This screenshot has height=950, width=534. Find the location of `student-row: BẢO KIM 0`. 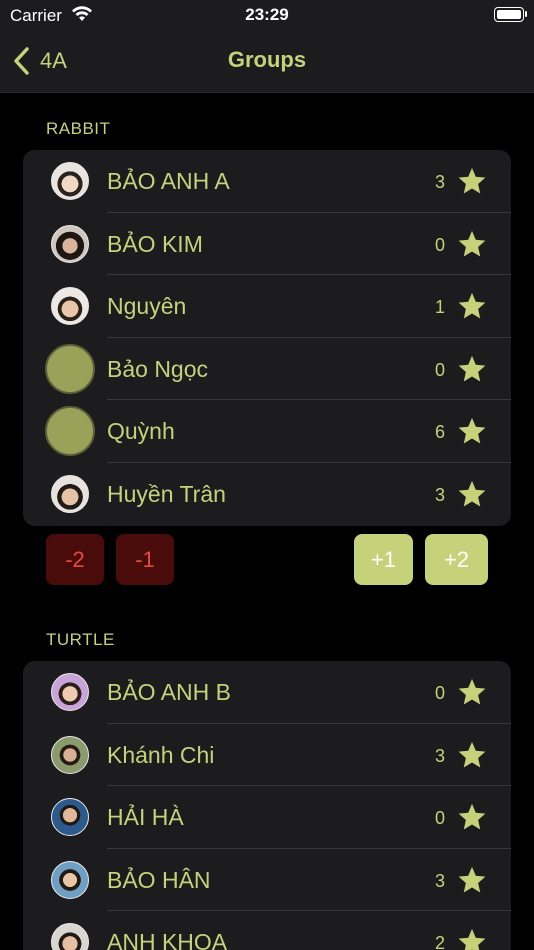

student-row: BẢO KIM 0 is located at coordinates (267, 244).